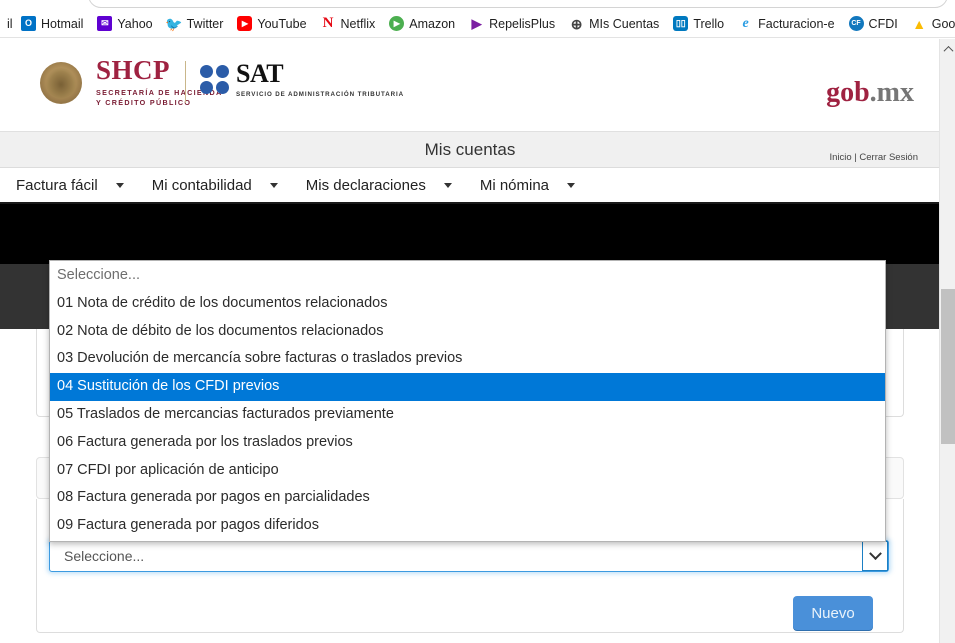 This screenshot has height=643, width=955. Describe the element at coordinates (28, 23) in the screenshot. I see `hotmail-icon: O` at that location.